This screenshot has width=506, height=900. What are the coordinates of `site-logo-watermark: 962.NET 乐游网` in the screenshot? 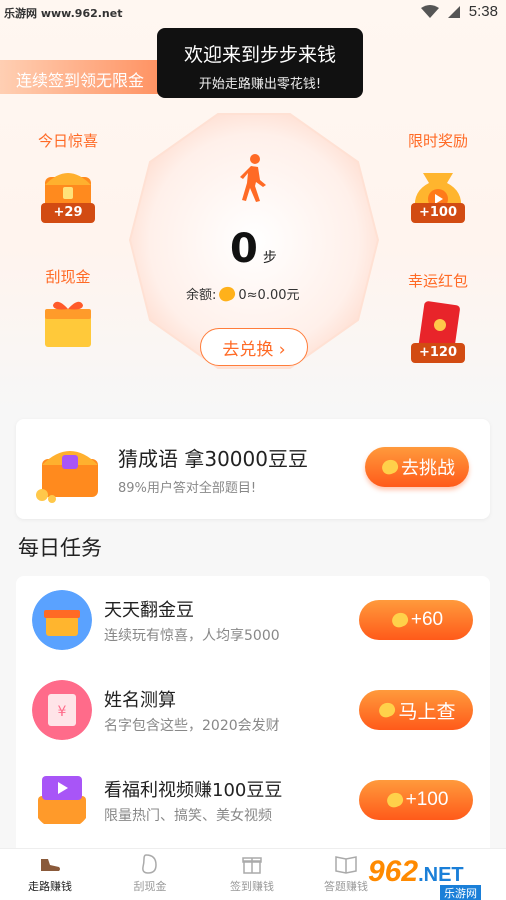 It's located at (424, 877).